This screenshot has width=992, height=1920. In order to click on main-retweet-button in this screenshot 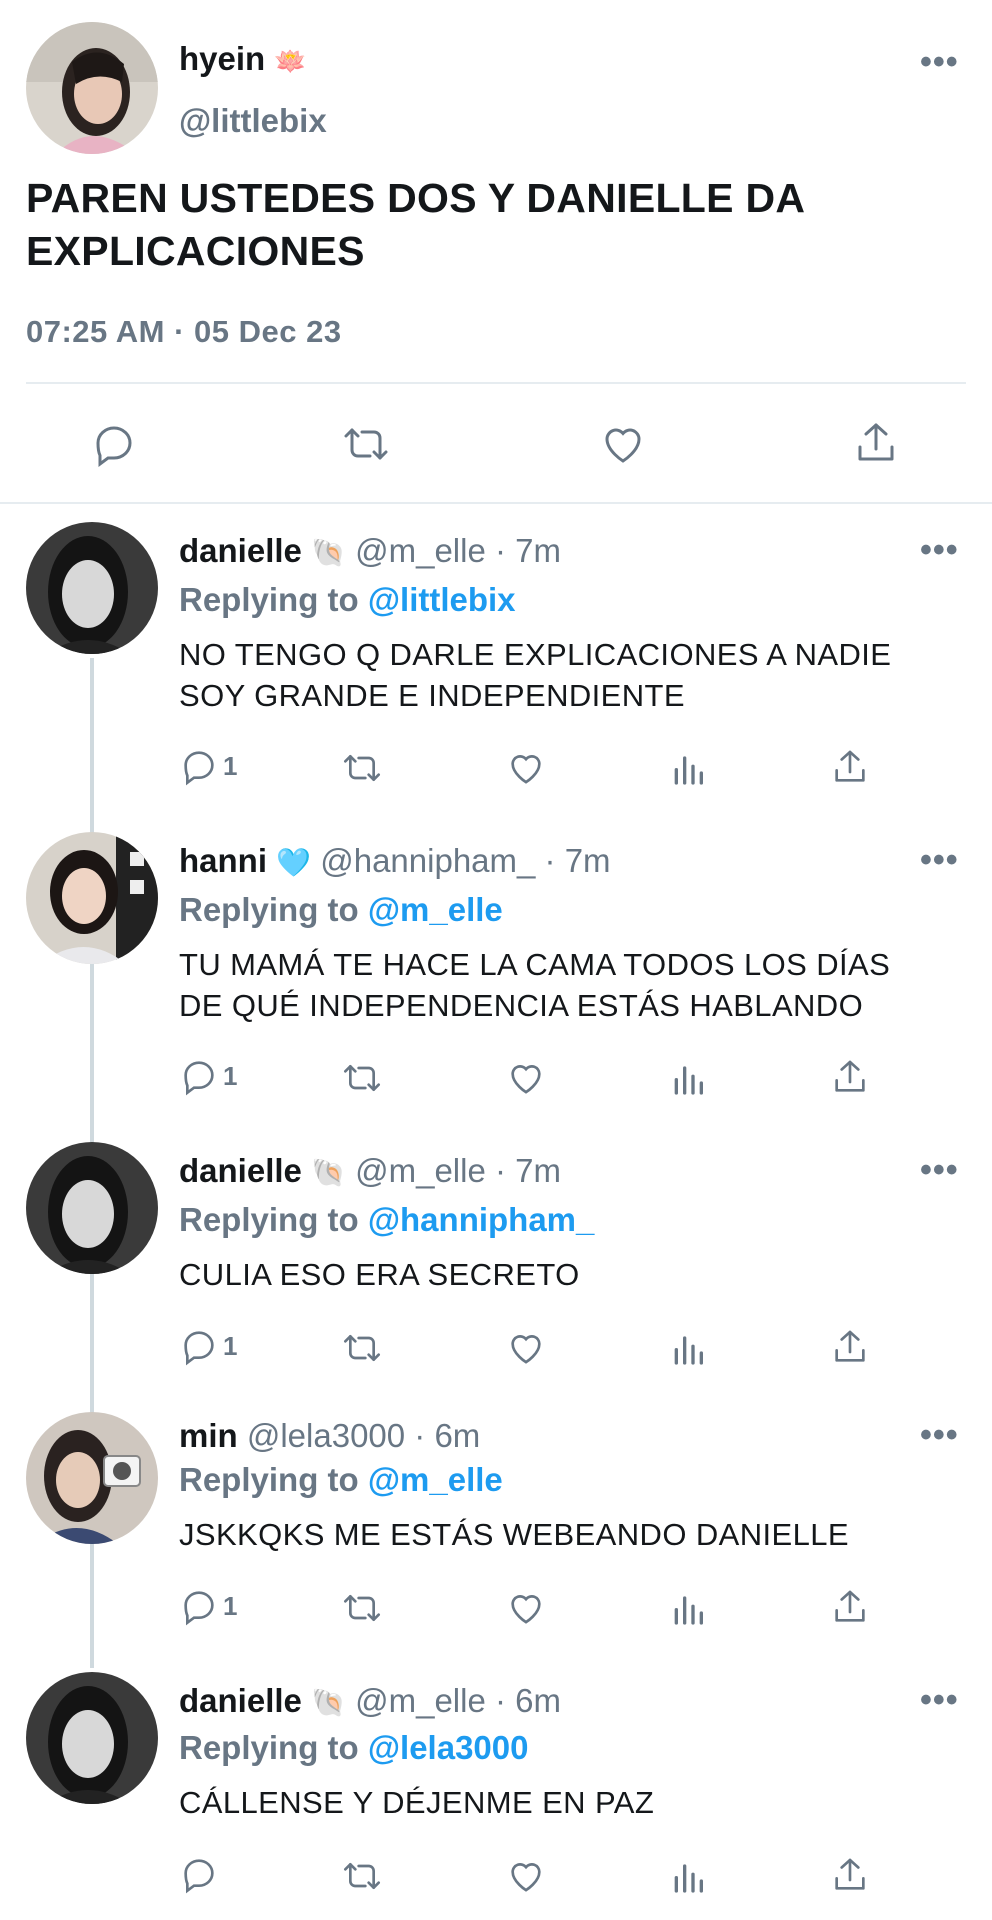, I will do `click(366, 446)`.